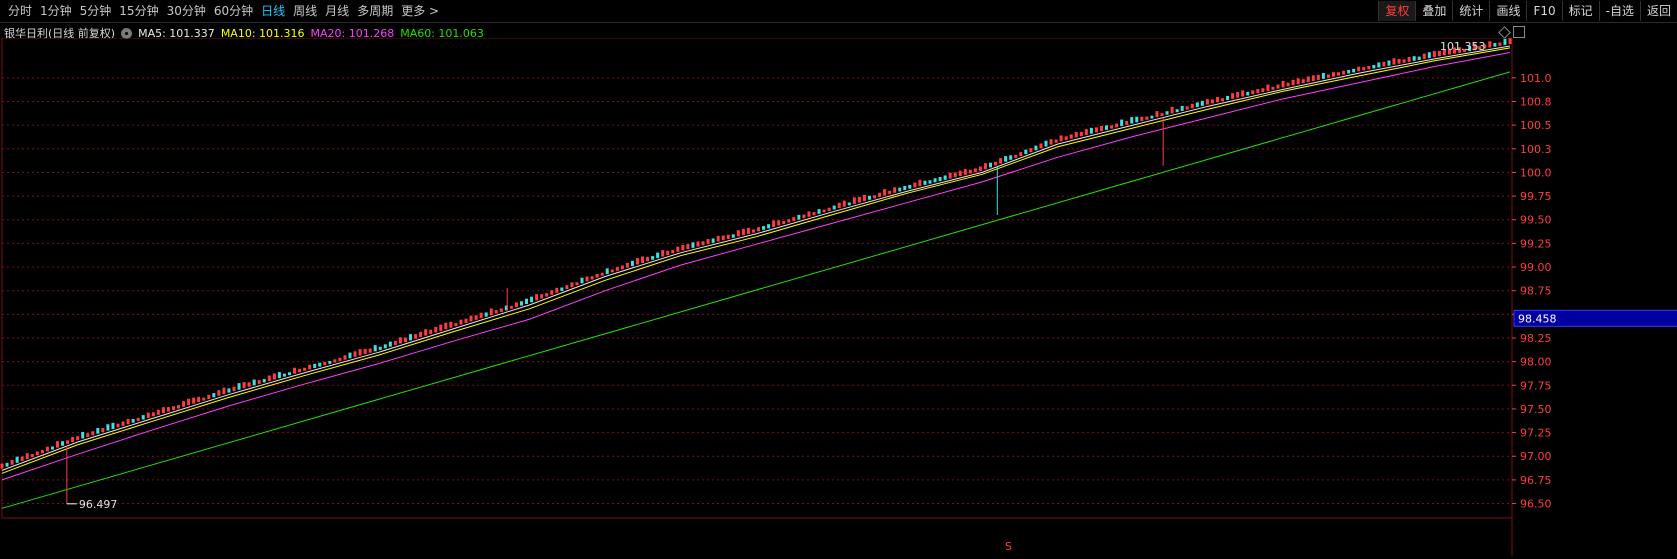 The width and height of the screenshot is (1677, 559). Describe the element at coordinates (337, 11) in the screenshot. I see `tab-8: 月线` at that location.